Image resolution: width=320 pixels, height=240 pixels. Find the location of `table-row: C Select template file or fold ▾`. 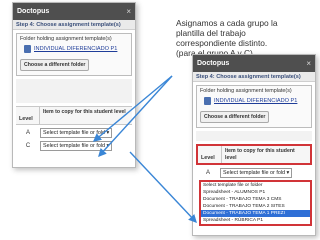

table-row: C Select template file or fold ▾ is located at coordinates (74, 146).